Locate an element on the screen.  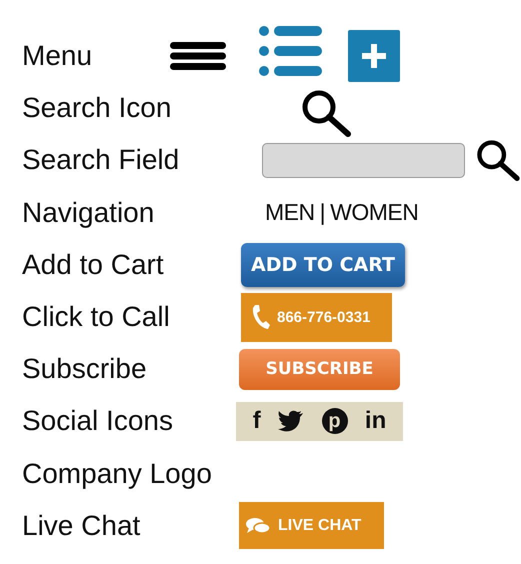
row-label: Company Logo is located at coordinates (117, 474).